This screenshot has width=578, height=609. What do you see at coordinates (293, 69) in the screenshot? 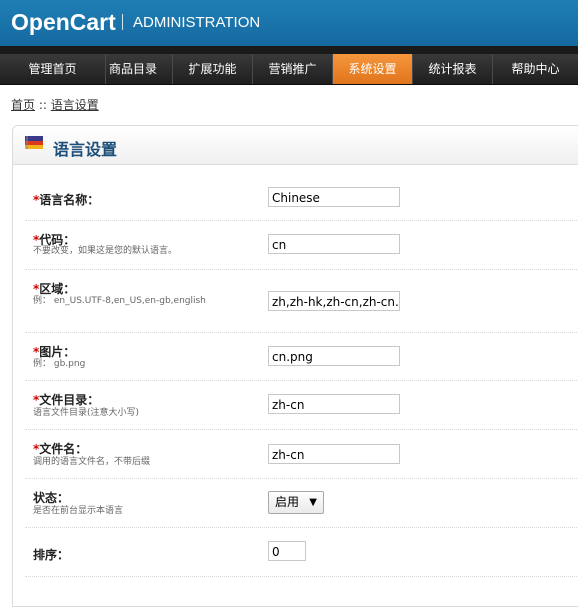
I see `menu-item-marketing: 营销推广` at bounding box center [293, 69].